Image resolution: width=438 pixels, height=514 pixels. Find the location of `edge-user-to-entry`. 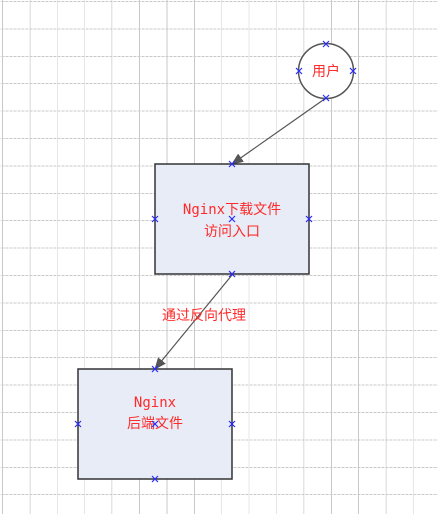

edge-user-to-entry is located at coordinates (279, 131).